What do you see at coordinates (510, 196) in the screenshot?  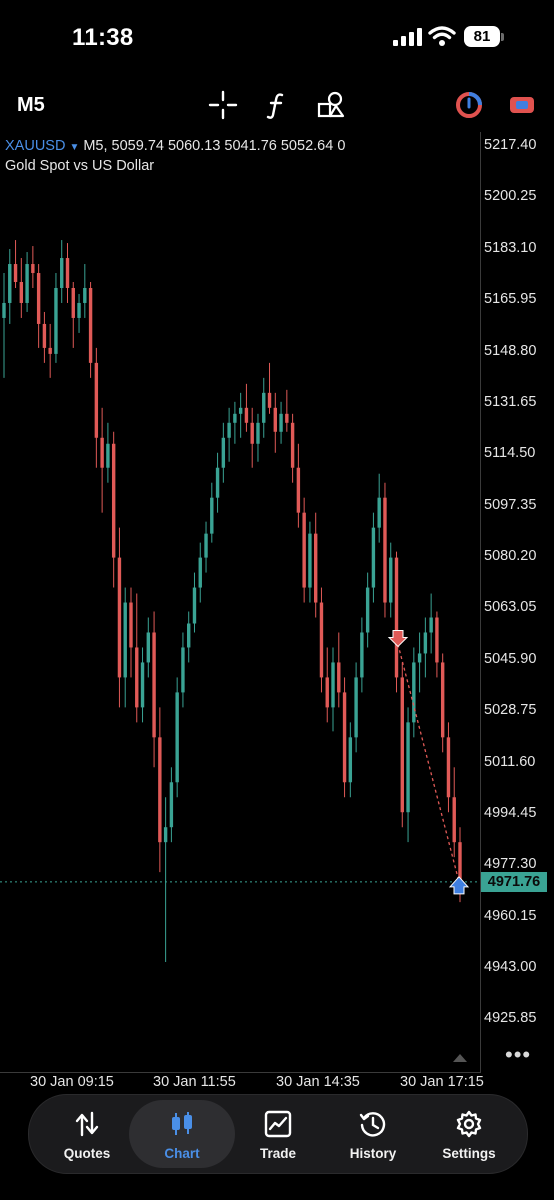 I see `price-axis-label: 5200.25` at bounding box center [510, 196].